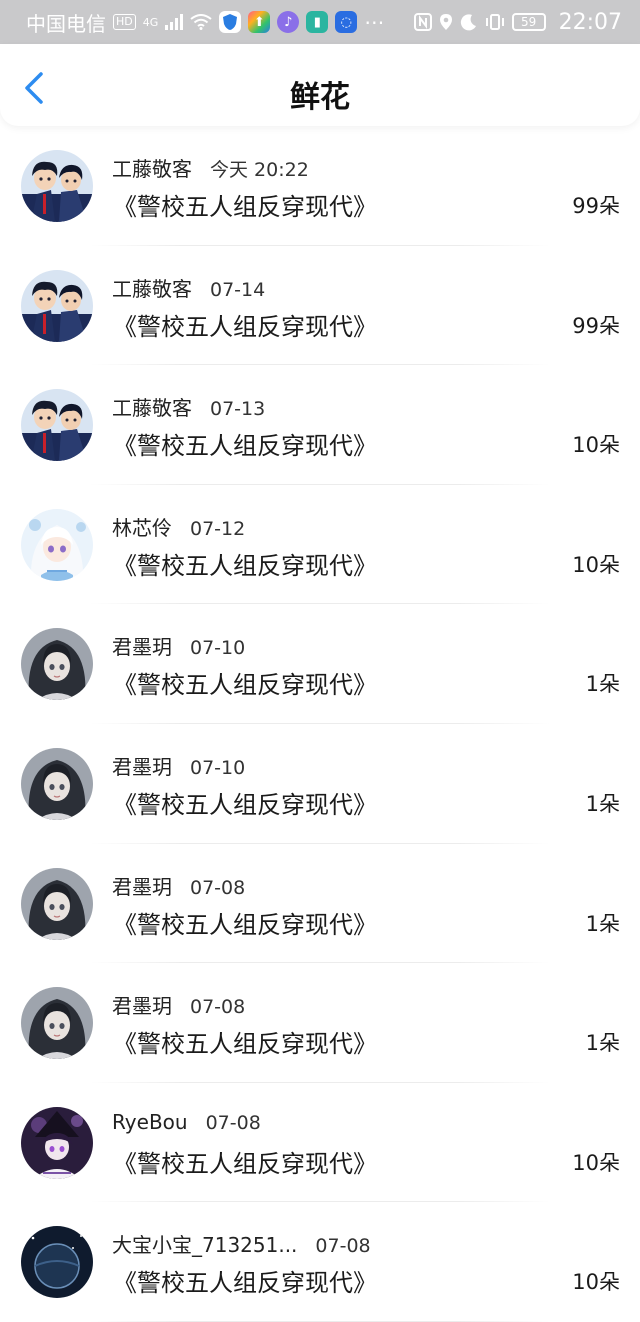  I want to click on shield-app-icon, so click(230, 22).